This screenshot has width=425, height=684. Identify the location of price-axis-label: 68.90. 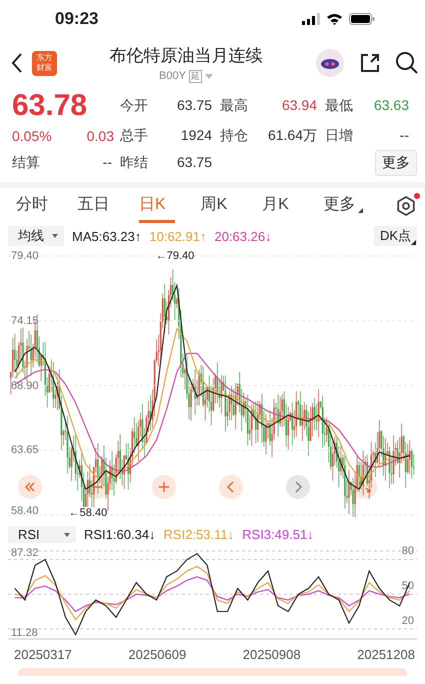
(25, 386).